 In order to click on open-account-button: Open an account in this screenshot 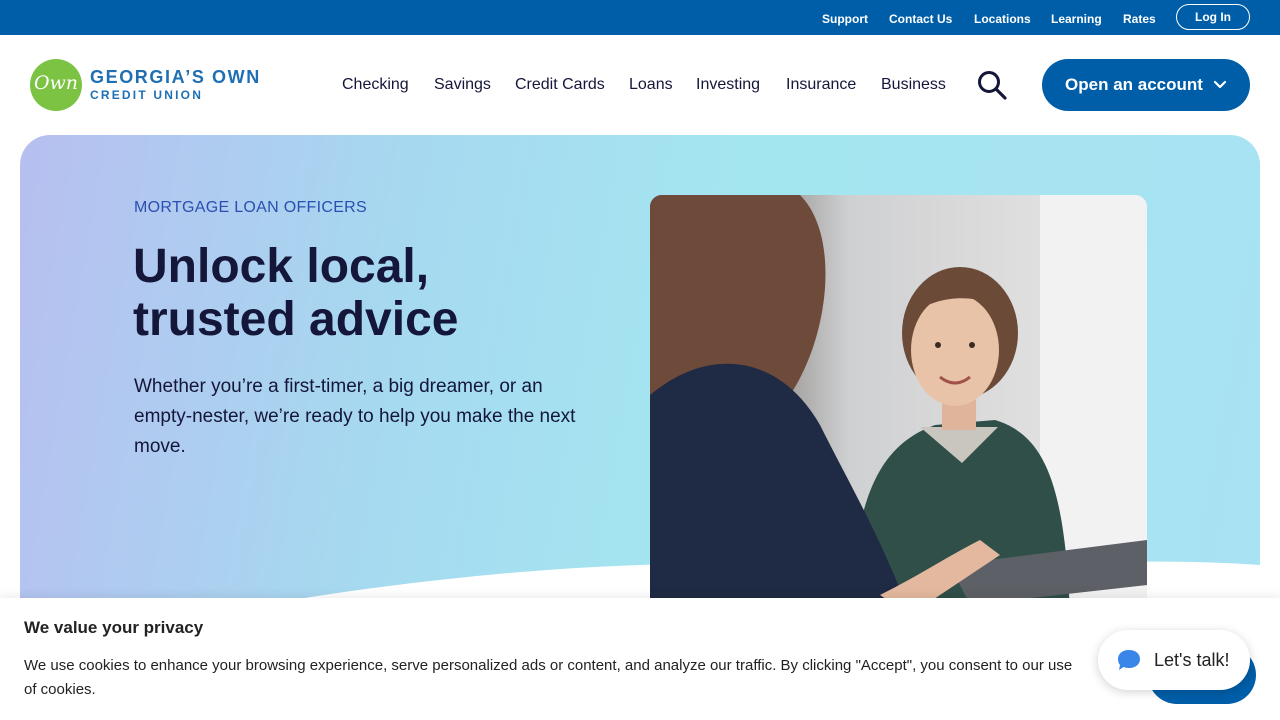, I will do `click(1146, 85)`.